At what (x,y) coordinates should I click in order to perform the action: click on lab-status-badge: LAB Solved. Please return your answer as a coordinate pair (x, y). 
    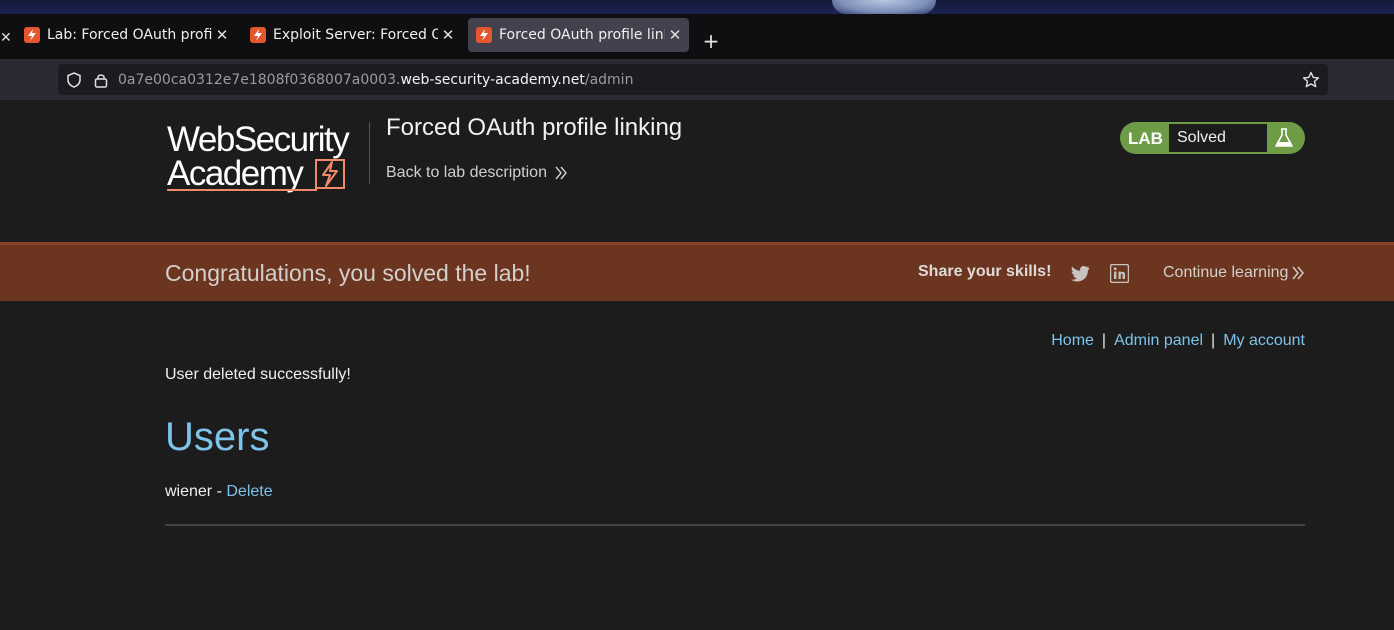
    Looking at the image, I should click on (1212, 138).